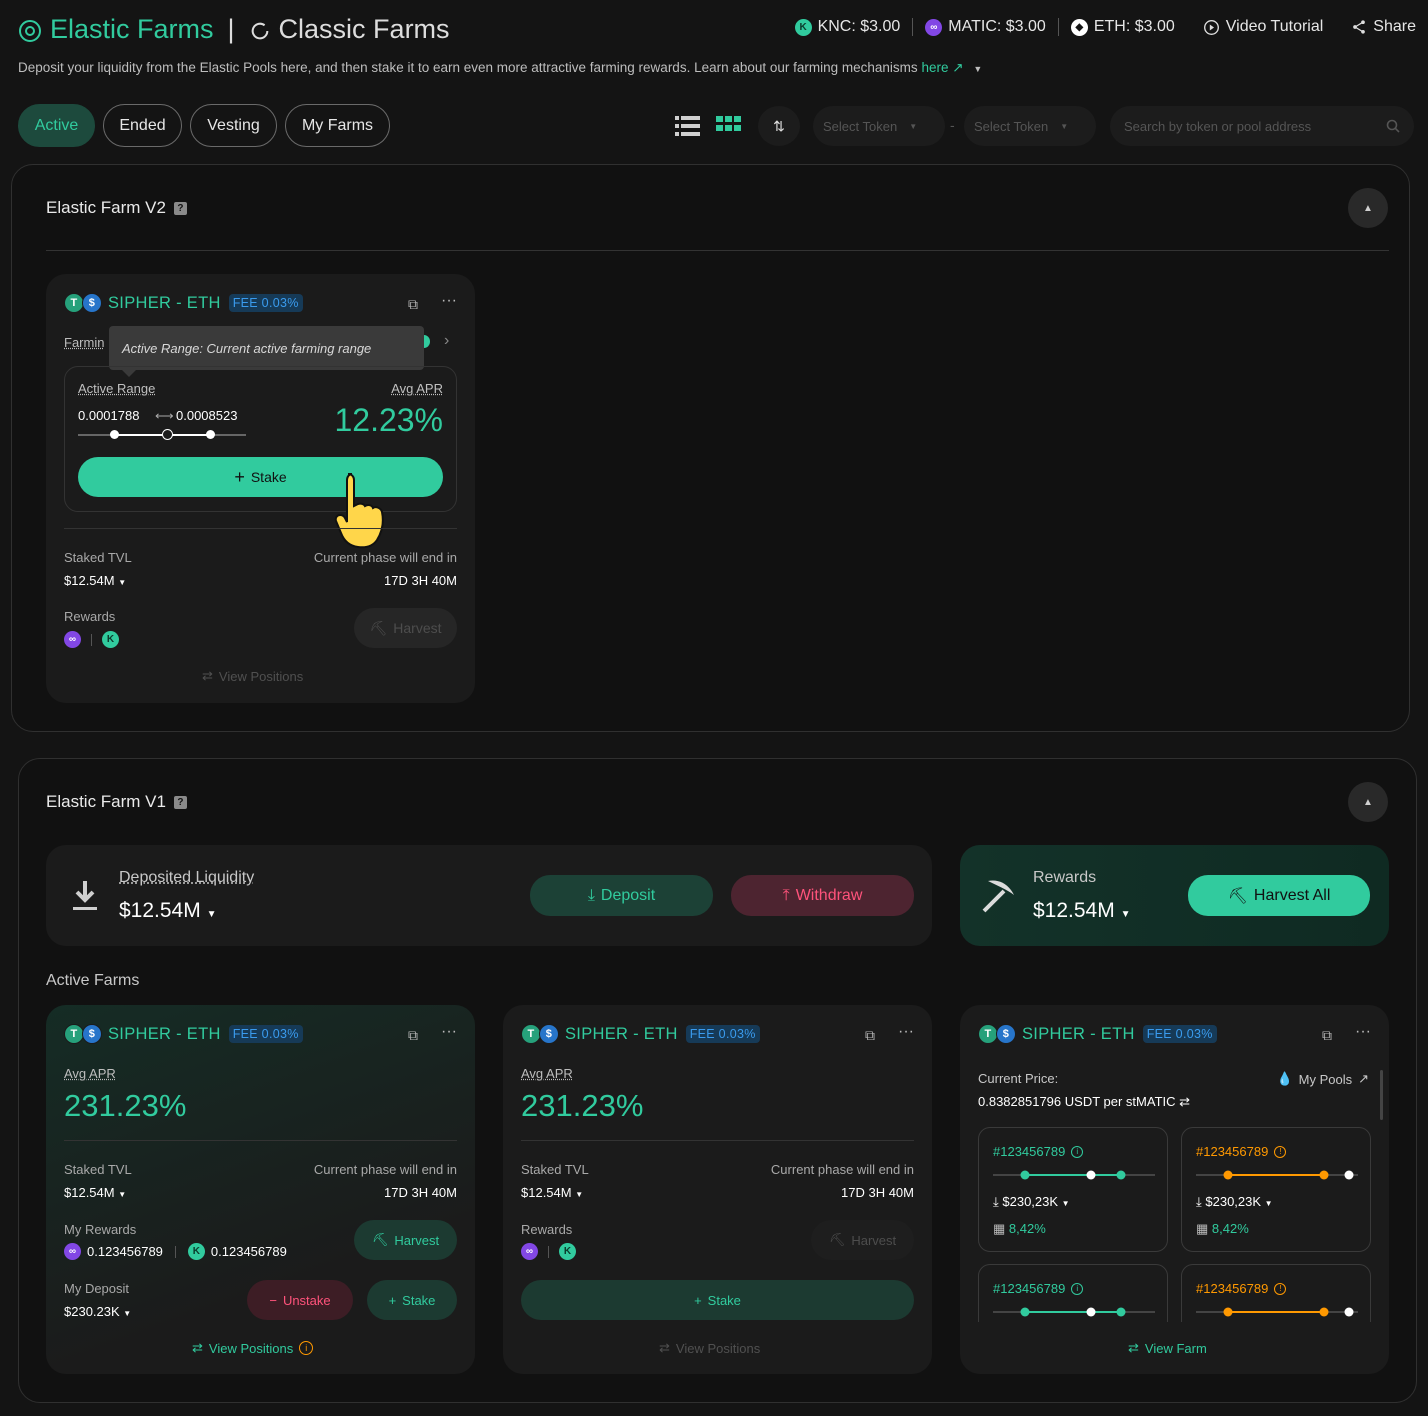 The height and width of the screenshot is (1416, 1428). Describe the element at coordinates (1261, 27) in the screenshot. I see `video-tutorial-link: Video Tutorial` at that location.